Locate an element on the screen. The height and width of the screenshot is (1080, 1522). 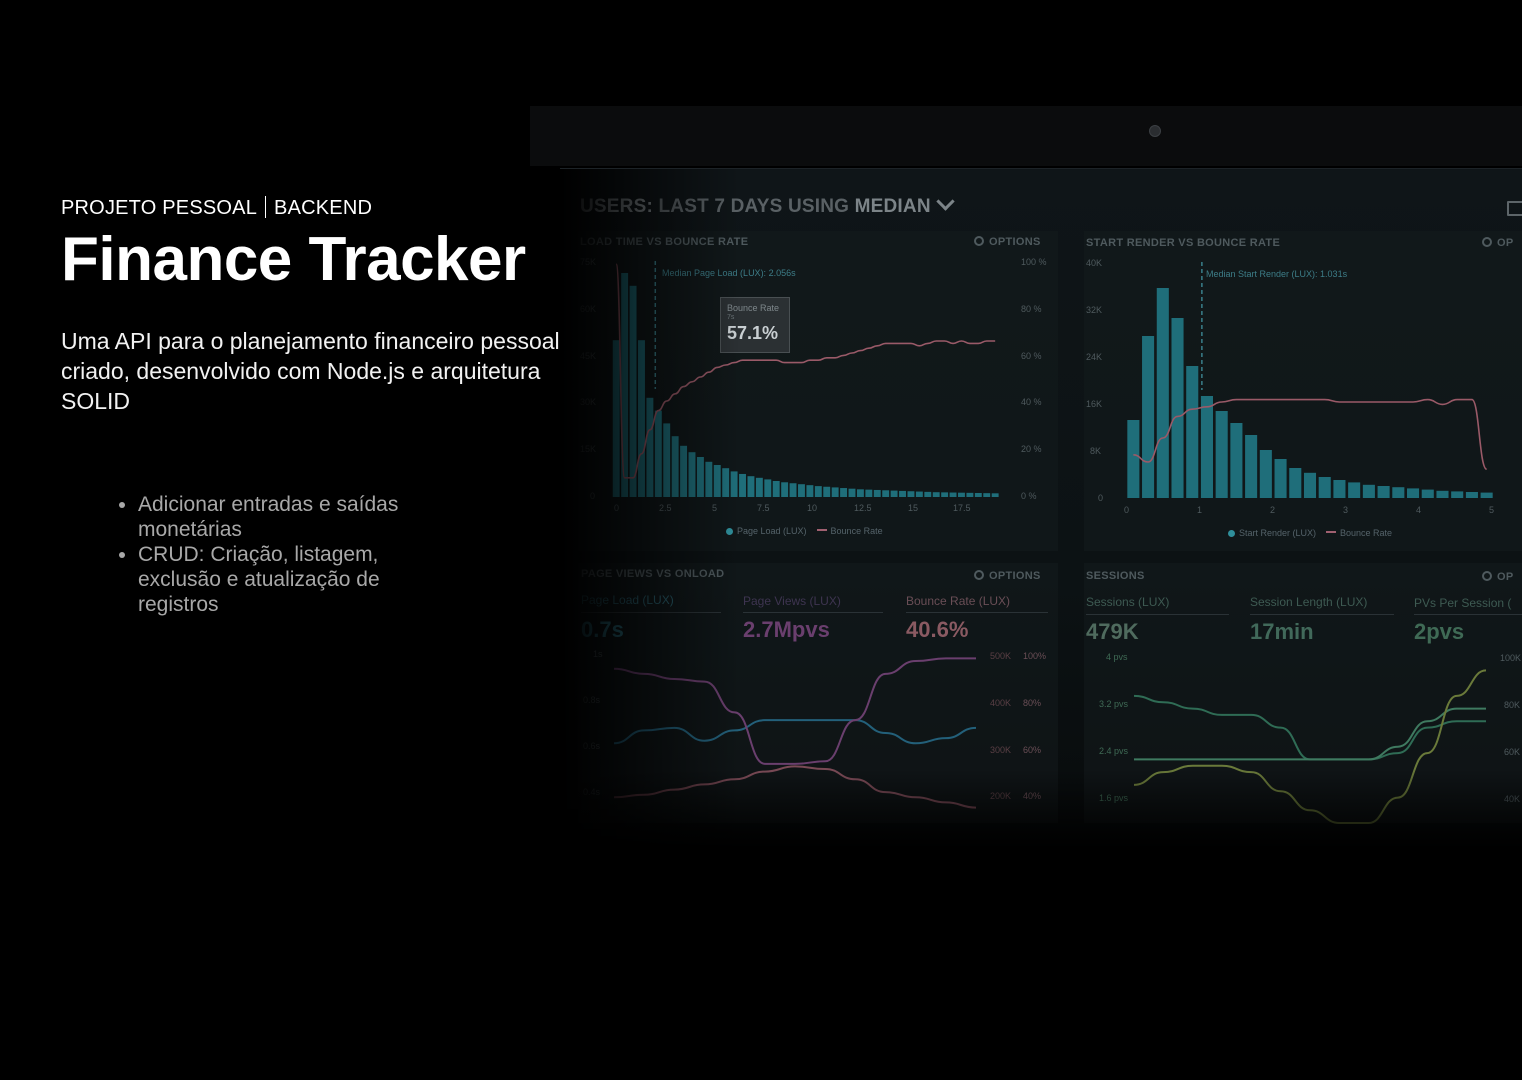
sessions-chart is located at coordinates (1310, 746).